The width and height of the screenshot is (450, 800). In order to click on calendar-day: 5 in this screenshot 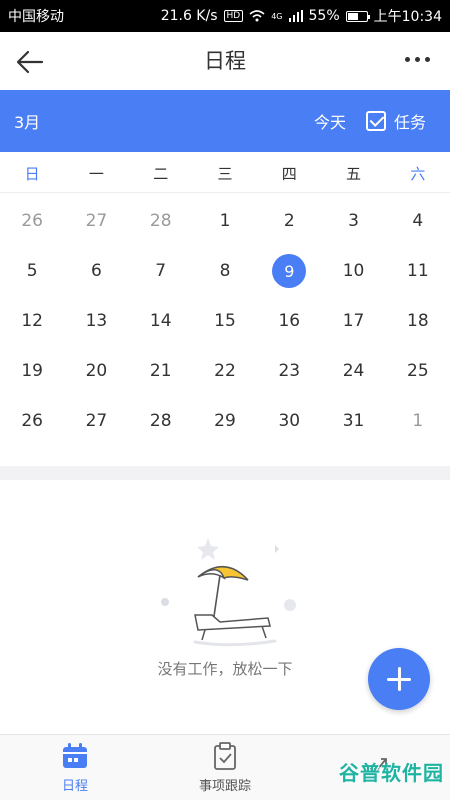, I will do `click(32, 271)`.